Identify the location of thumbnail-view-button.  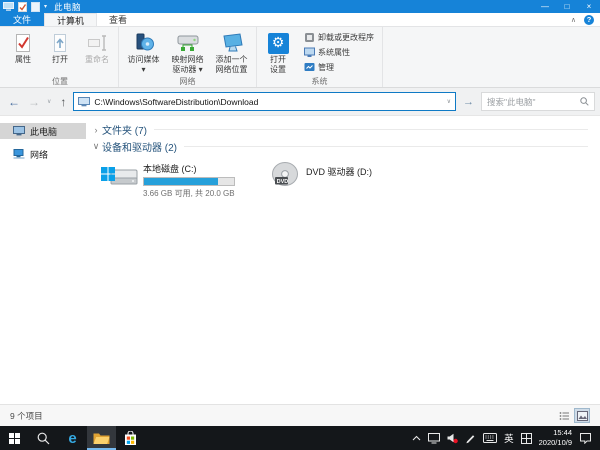
(582, 415).